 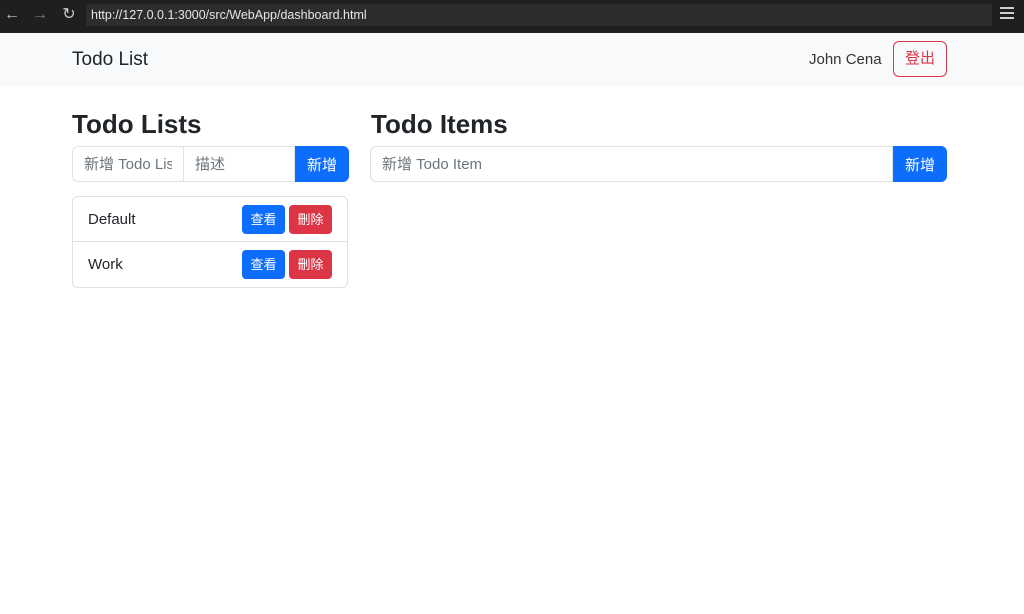 I want to click on reload-icon: ↻, so click(x=69, y=15).